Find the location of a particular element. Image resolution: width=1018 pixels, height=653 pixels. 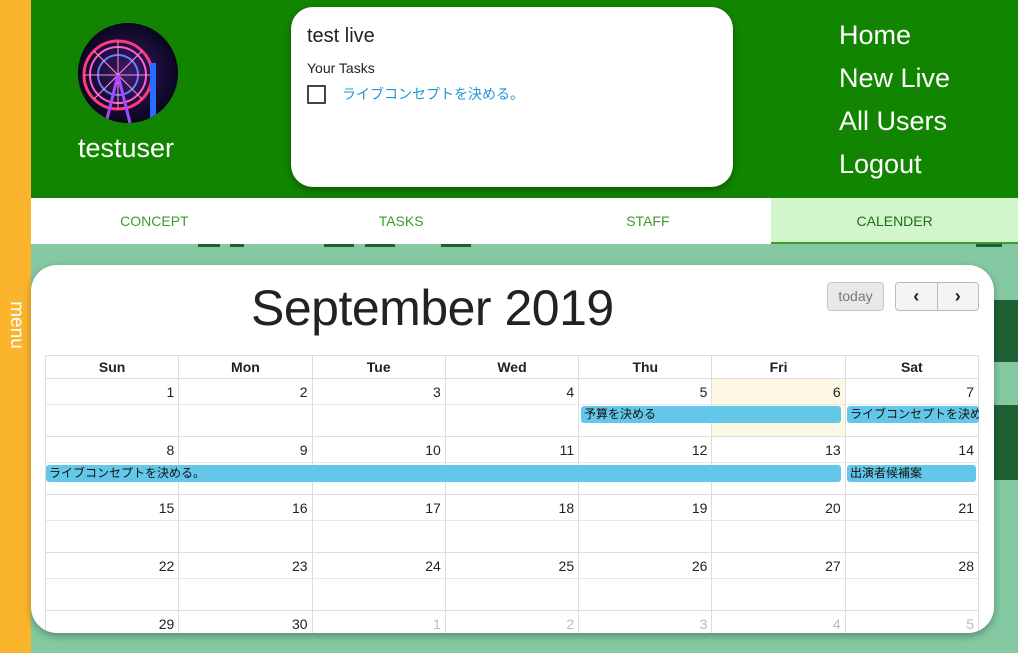

live-title: test live is located at coordinates (341, 36).